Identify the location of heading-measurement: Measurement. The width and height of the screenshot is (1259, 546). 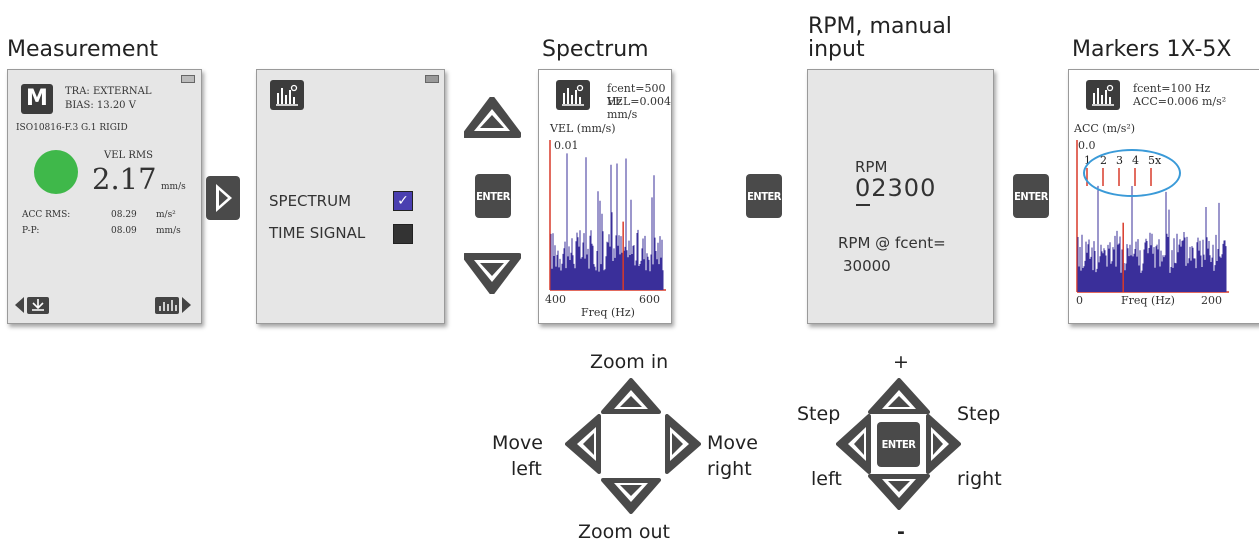
(83, 49).